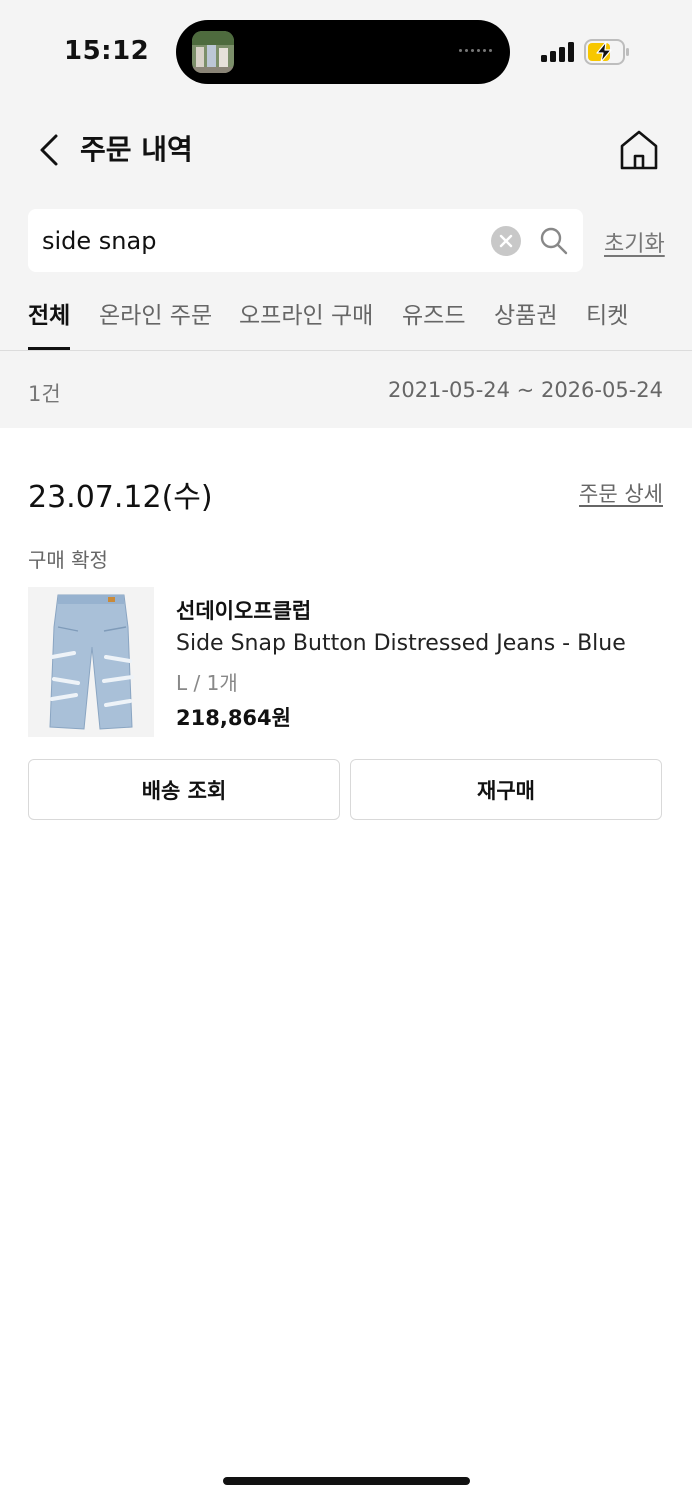 This screenshot has height=1500, width=692. What do you see at coordinates (525, 323) in the screenshot?
I see `tab-gift-cards: 상품권` at bounding box center [525, 323].